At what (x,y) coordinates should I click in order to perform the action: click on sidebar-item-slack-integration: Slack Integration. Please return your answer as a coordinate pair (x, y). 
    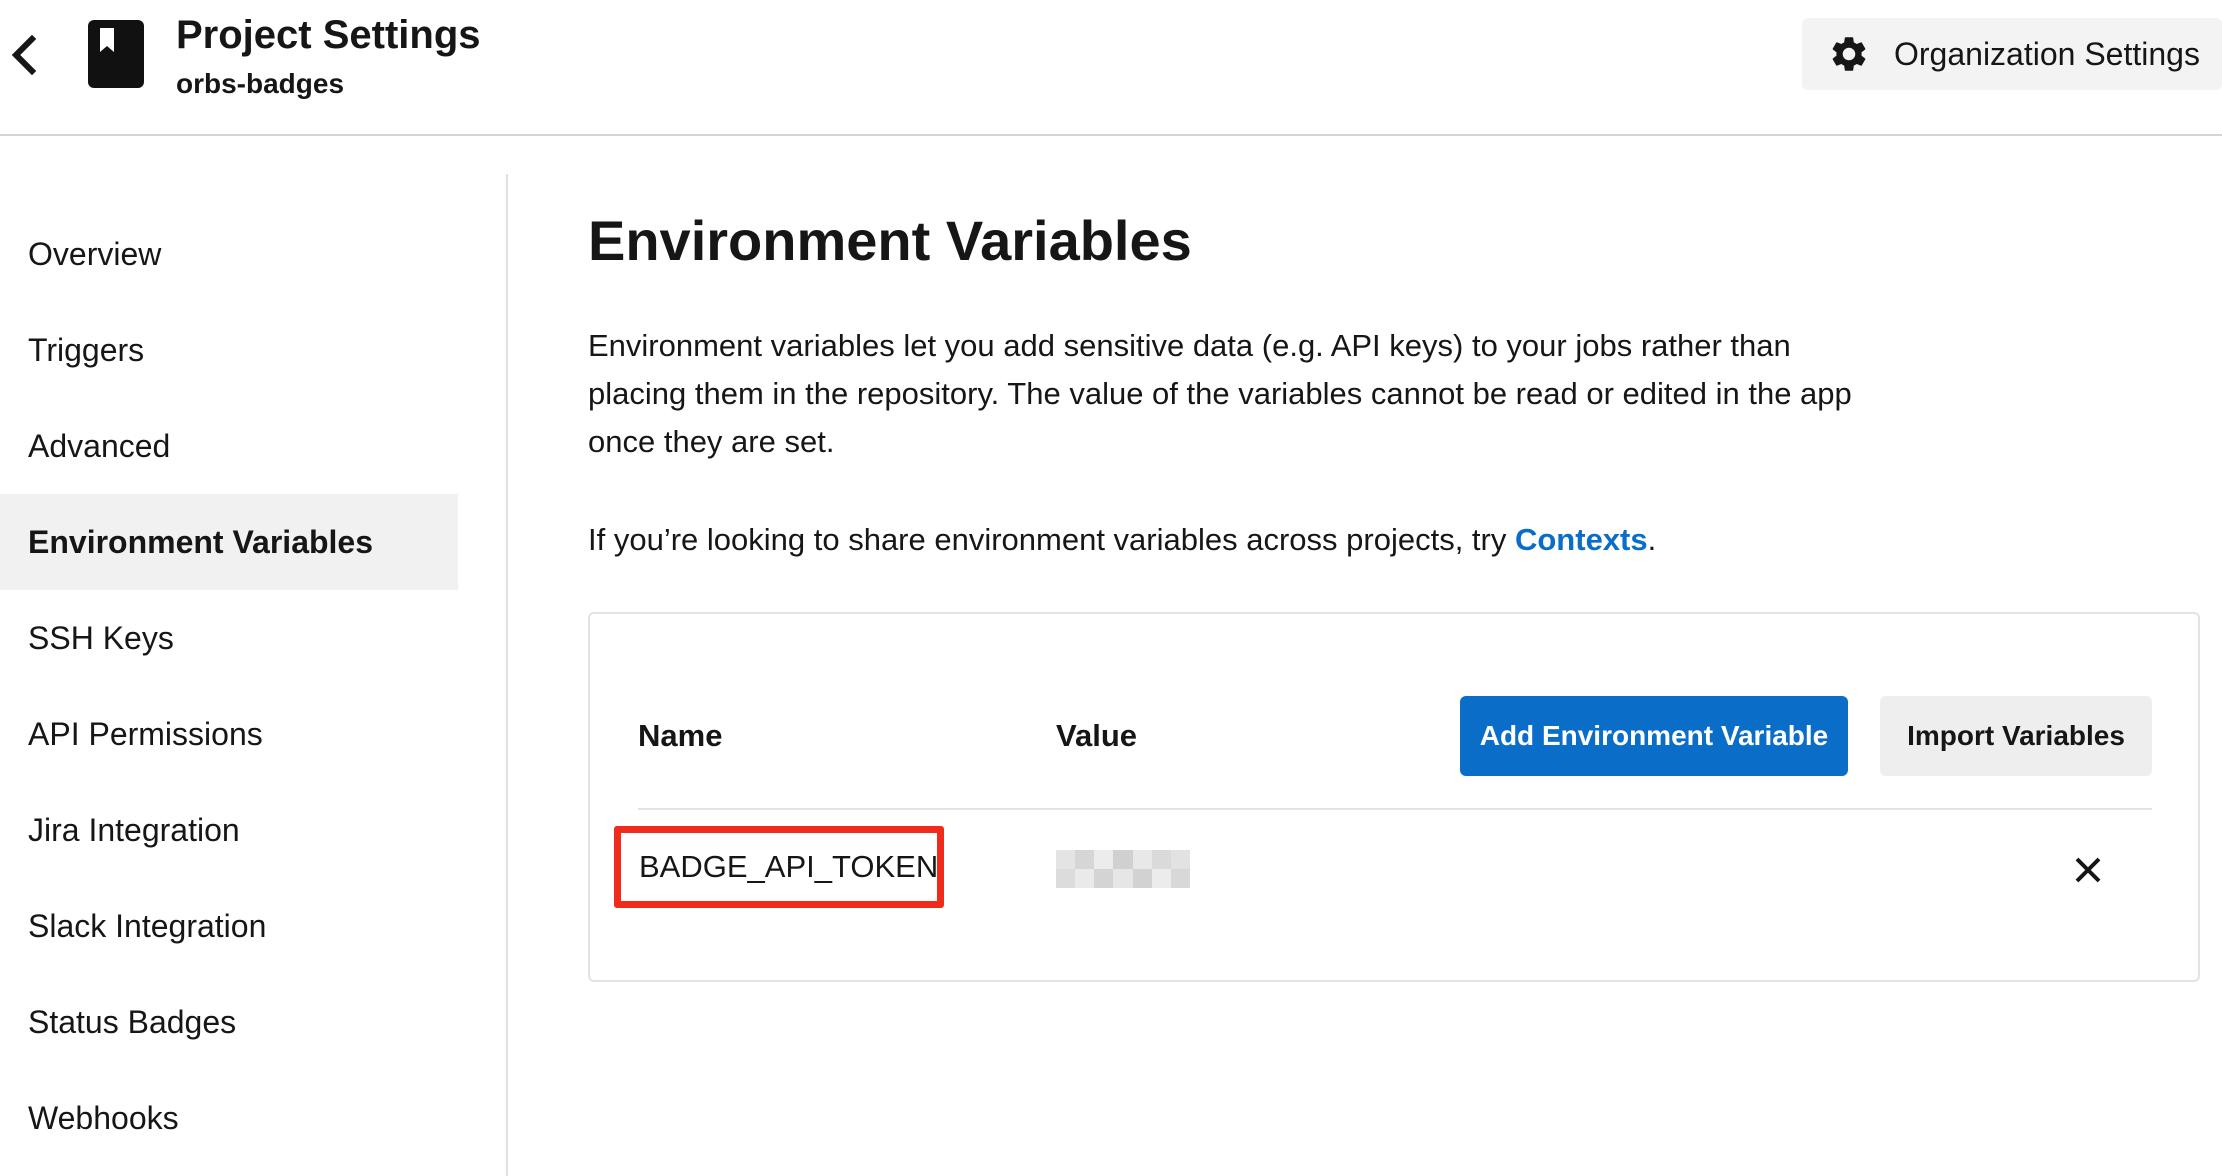
    Looking at the image, I should click on (229, 926).